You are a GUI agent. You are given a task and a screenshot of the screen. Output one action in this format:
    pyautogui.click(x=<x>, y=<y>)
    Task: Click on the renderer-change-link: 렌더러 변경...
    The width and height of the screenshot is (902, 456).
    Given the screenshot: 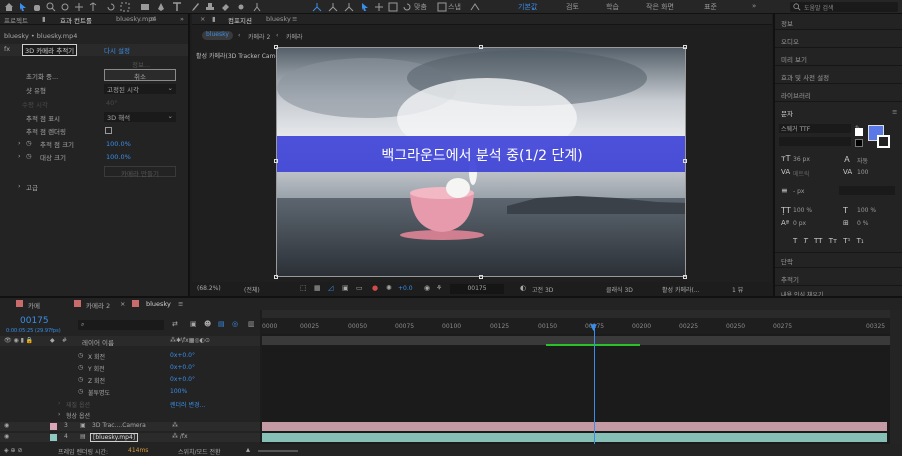 What is the action you would take?
    pyautogui.click(x=187, y=404)
    